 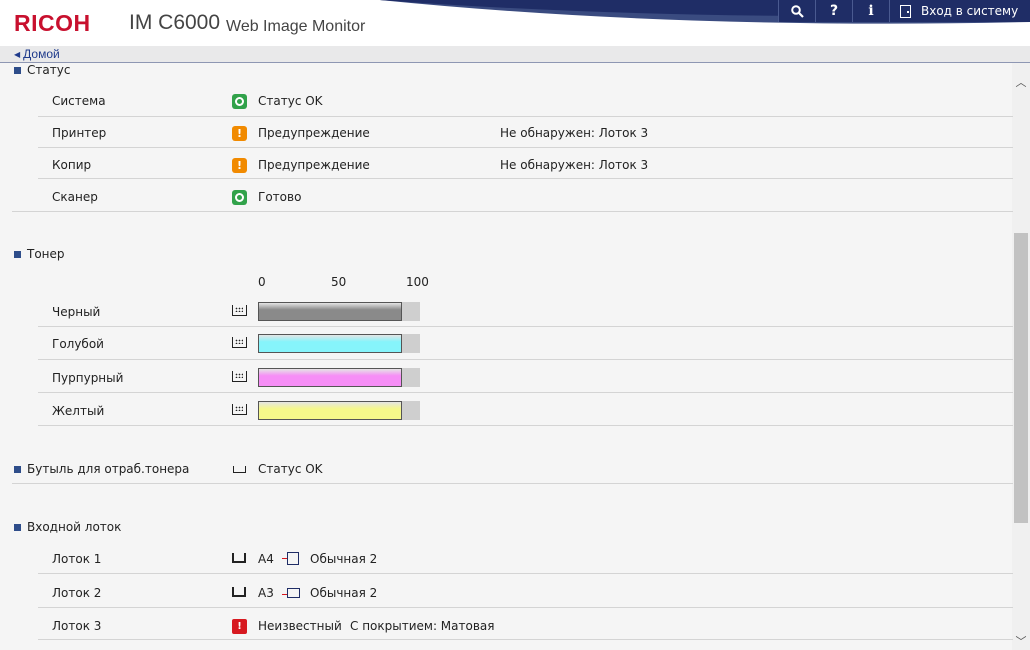 I want to click on waste-toner-label: Бутыль для отраб.тонера, so click(x=108, y=469).